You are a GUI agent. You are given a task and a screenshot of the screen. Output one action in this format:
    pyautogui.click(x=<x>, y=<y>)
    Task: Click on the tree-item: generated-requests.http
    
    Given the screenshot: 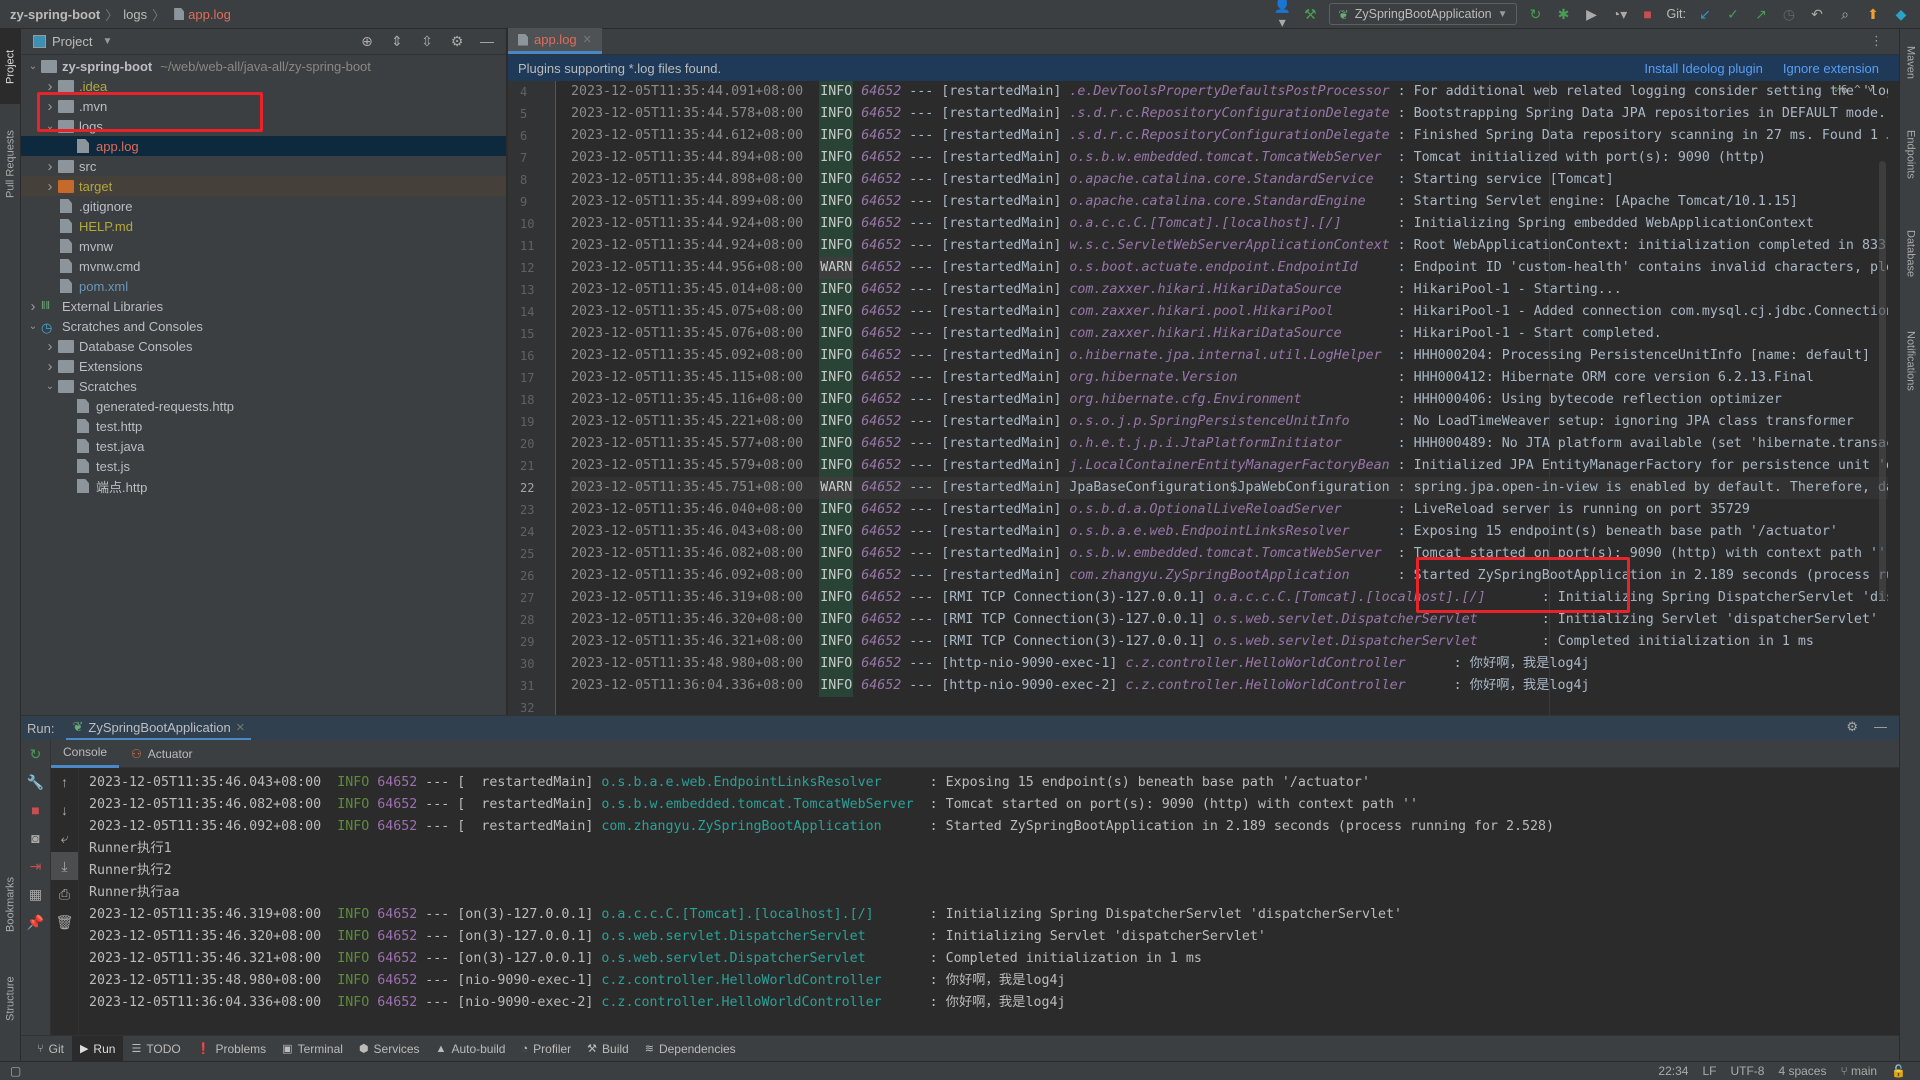 What is the action you would take?
    pyautogui.click(x=263, y=406)
    